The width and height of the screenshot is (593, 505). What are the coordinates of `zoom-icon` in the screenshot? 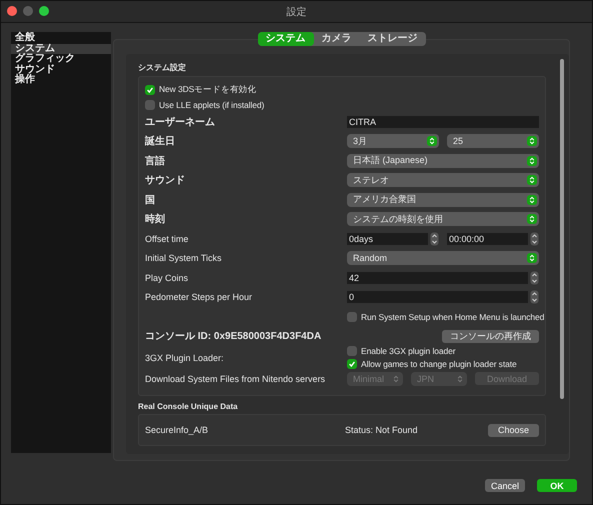 It's located at (44, 11).